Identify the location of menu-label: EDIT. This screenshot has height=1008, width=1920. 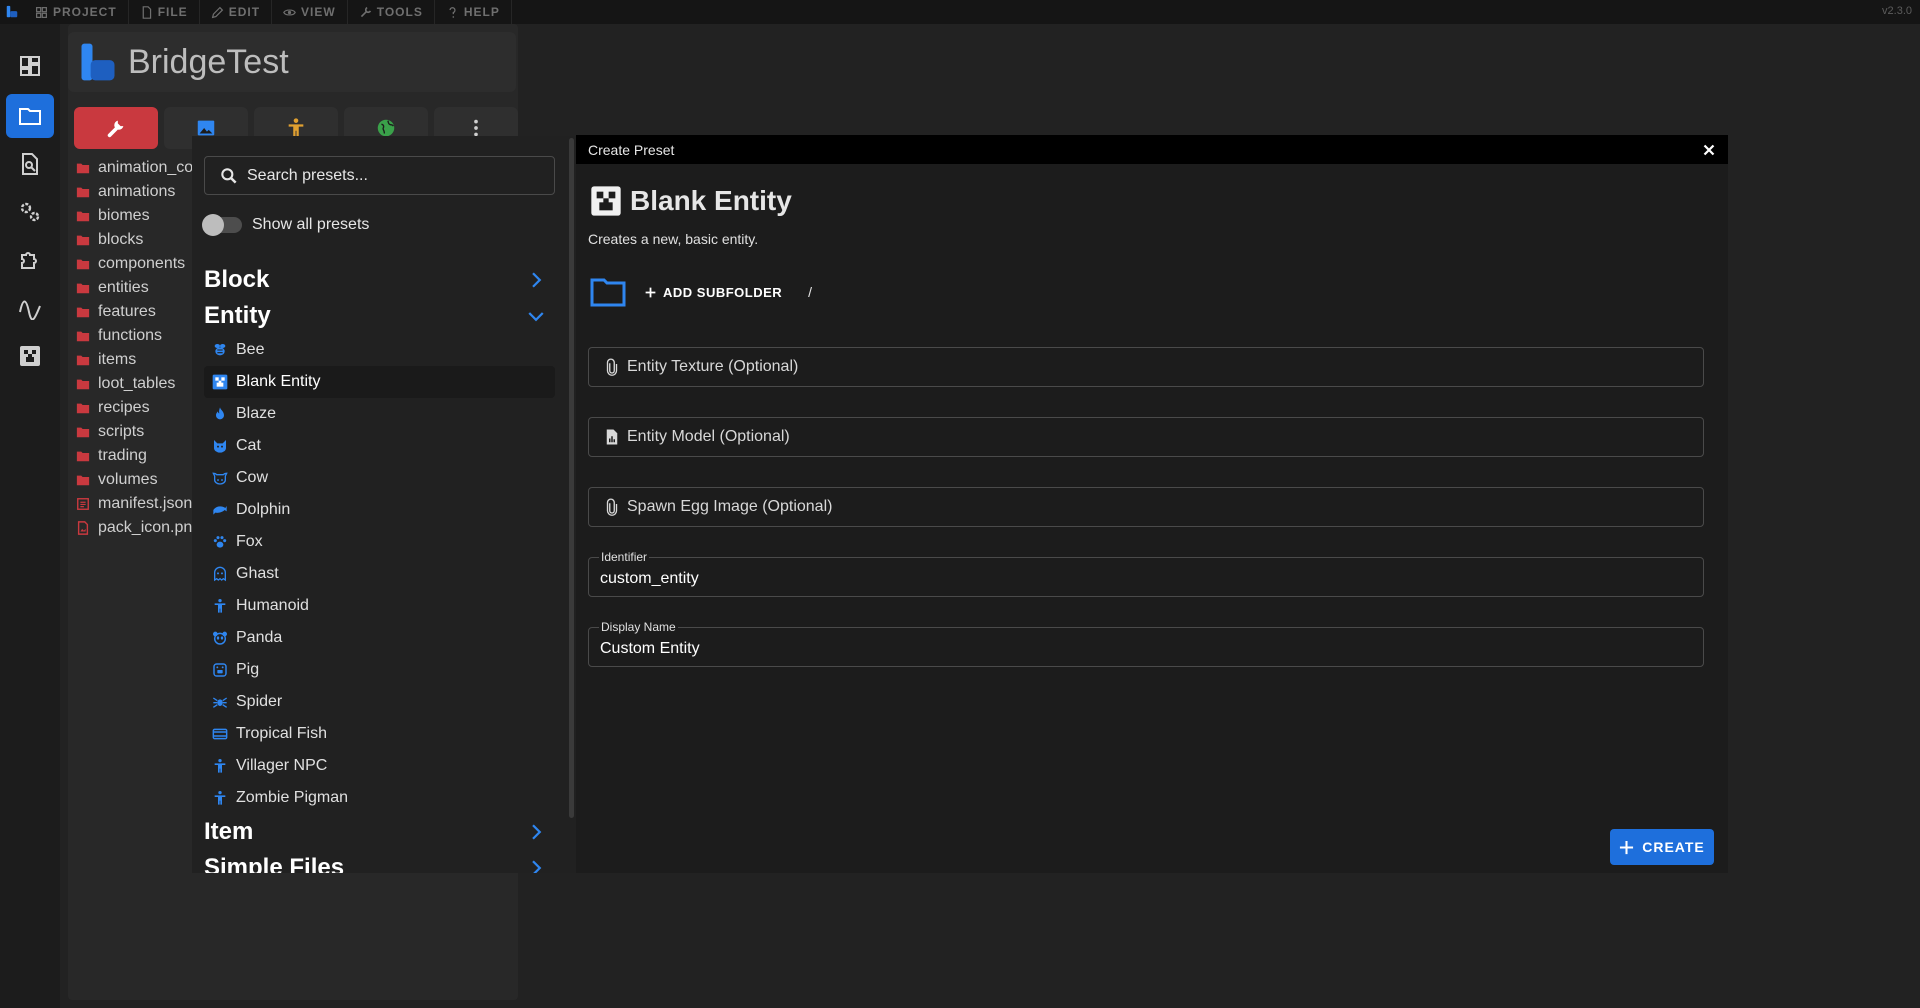
(244, 12).